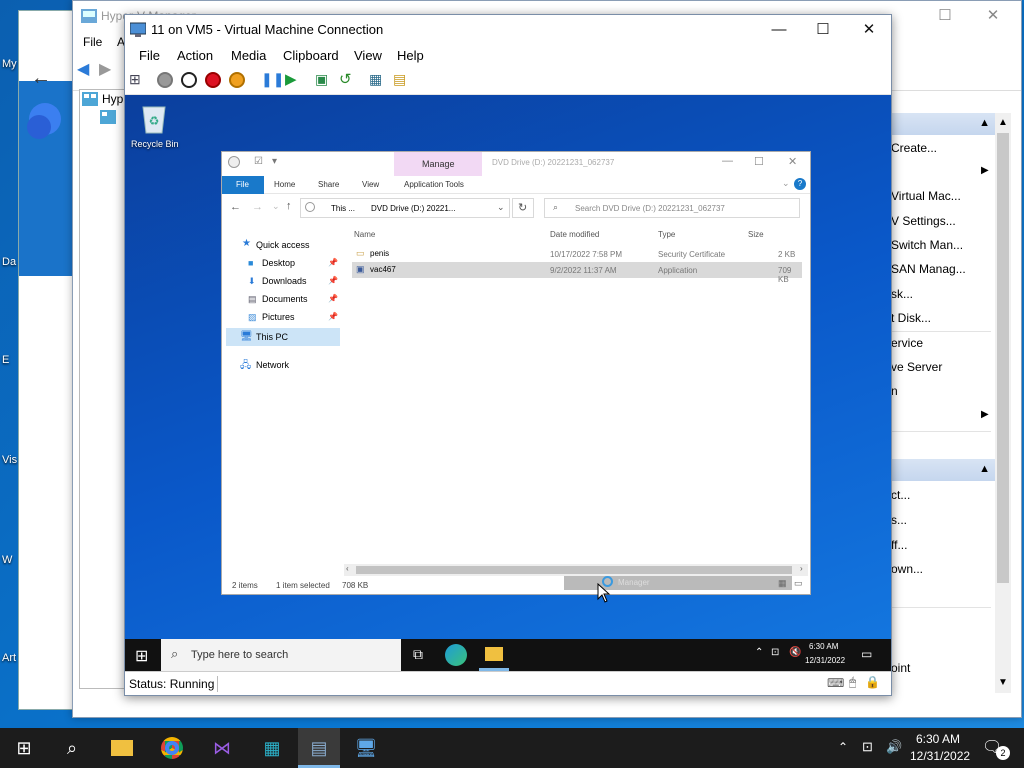 This screenshot has height=768, width=1024. What do you see at coordinates (434, 184) in the screenshot?
I see `tab-application-tools: Application Tools` at bounding box center [434, 184].